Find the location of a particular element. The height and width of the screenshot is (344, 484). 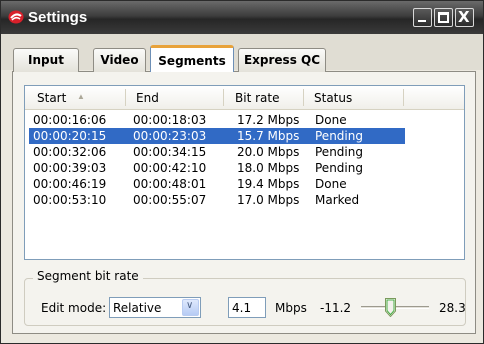

table-row: 00:00:53:10 00:00:55:07 17.0 Mbps Marked is located at coordinates (217, 200).